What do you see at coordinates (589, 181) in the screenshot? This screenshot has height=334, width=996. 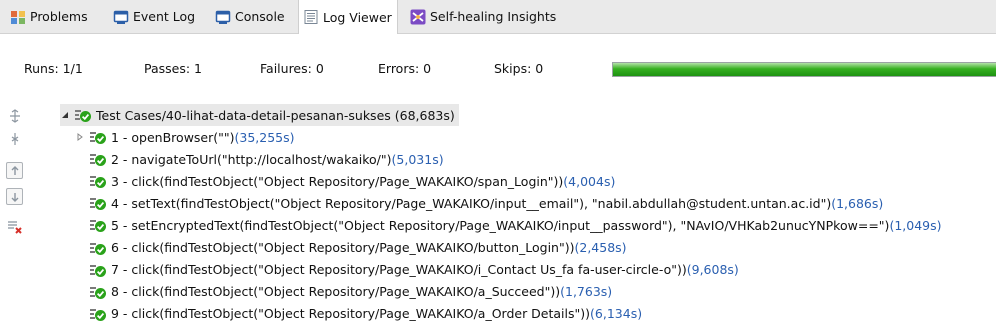 I see `step-duration: (4,004s)` at bounding box center [589, 181].